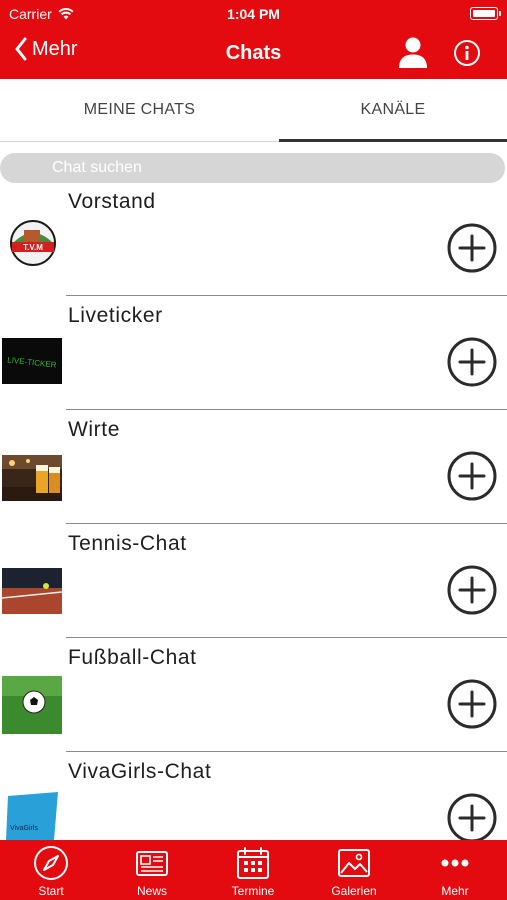 Image resolution: width=507 pixels, height=900 pixels. I want to click on clock: 1:04 PM, so click(253, 14).